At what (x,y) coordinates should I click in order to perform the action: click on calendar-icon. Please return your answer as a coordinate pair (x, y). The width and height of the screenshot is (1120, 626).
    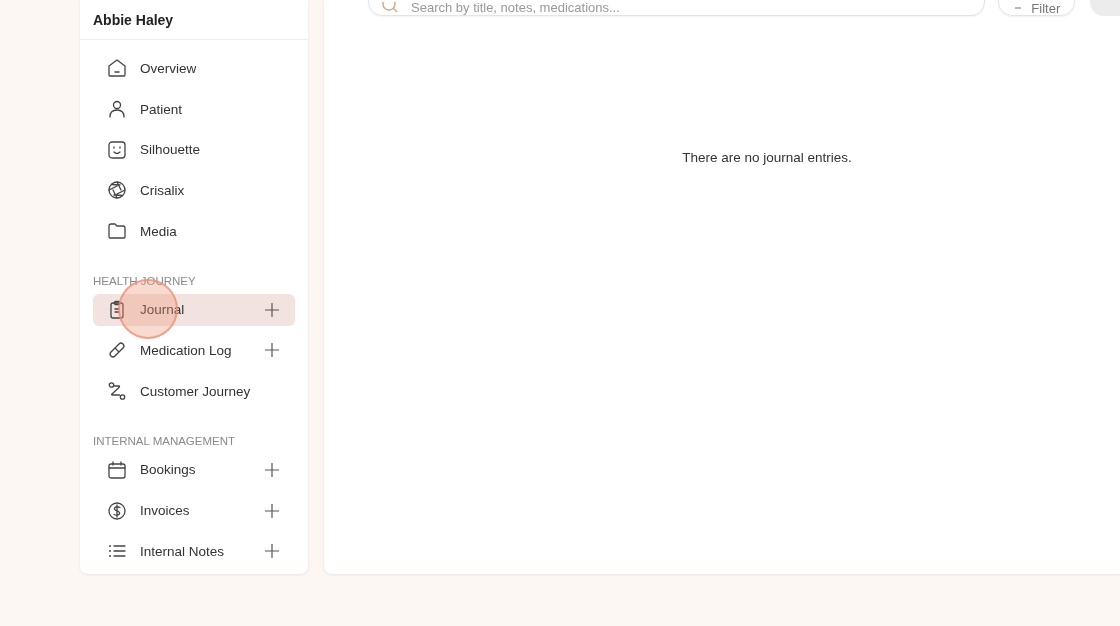
    Looking at the image, I should click on (117, 469).